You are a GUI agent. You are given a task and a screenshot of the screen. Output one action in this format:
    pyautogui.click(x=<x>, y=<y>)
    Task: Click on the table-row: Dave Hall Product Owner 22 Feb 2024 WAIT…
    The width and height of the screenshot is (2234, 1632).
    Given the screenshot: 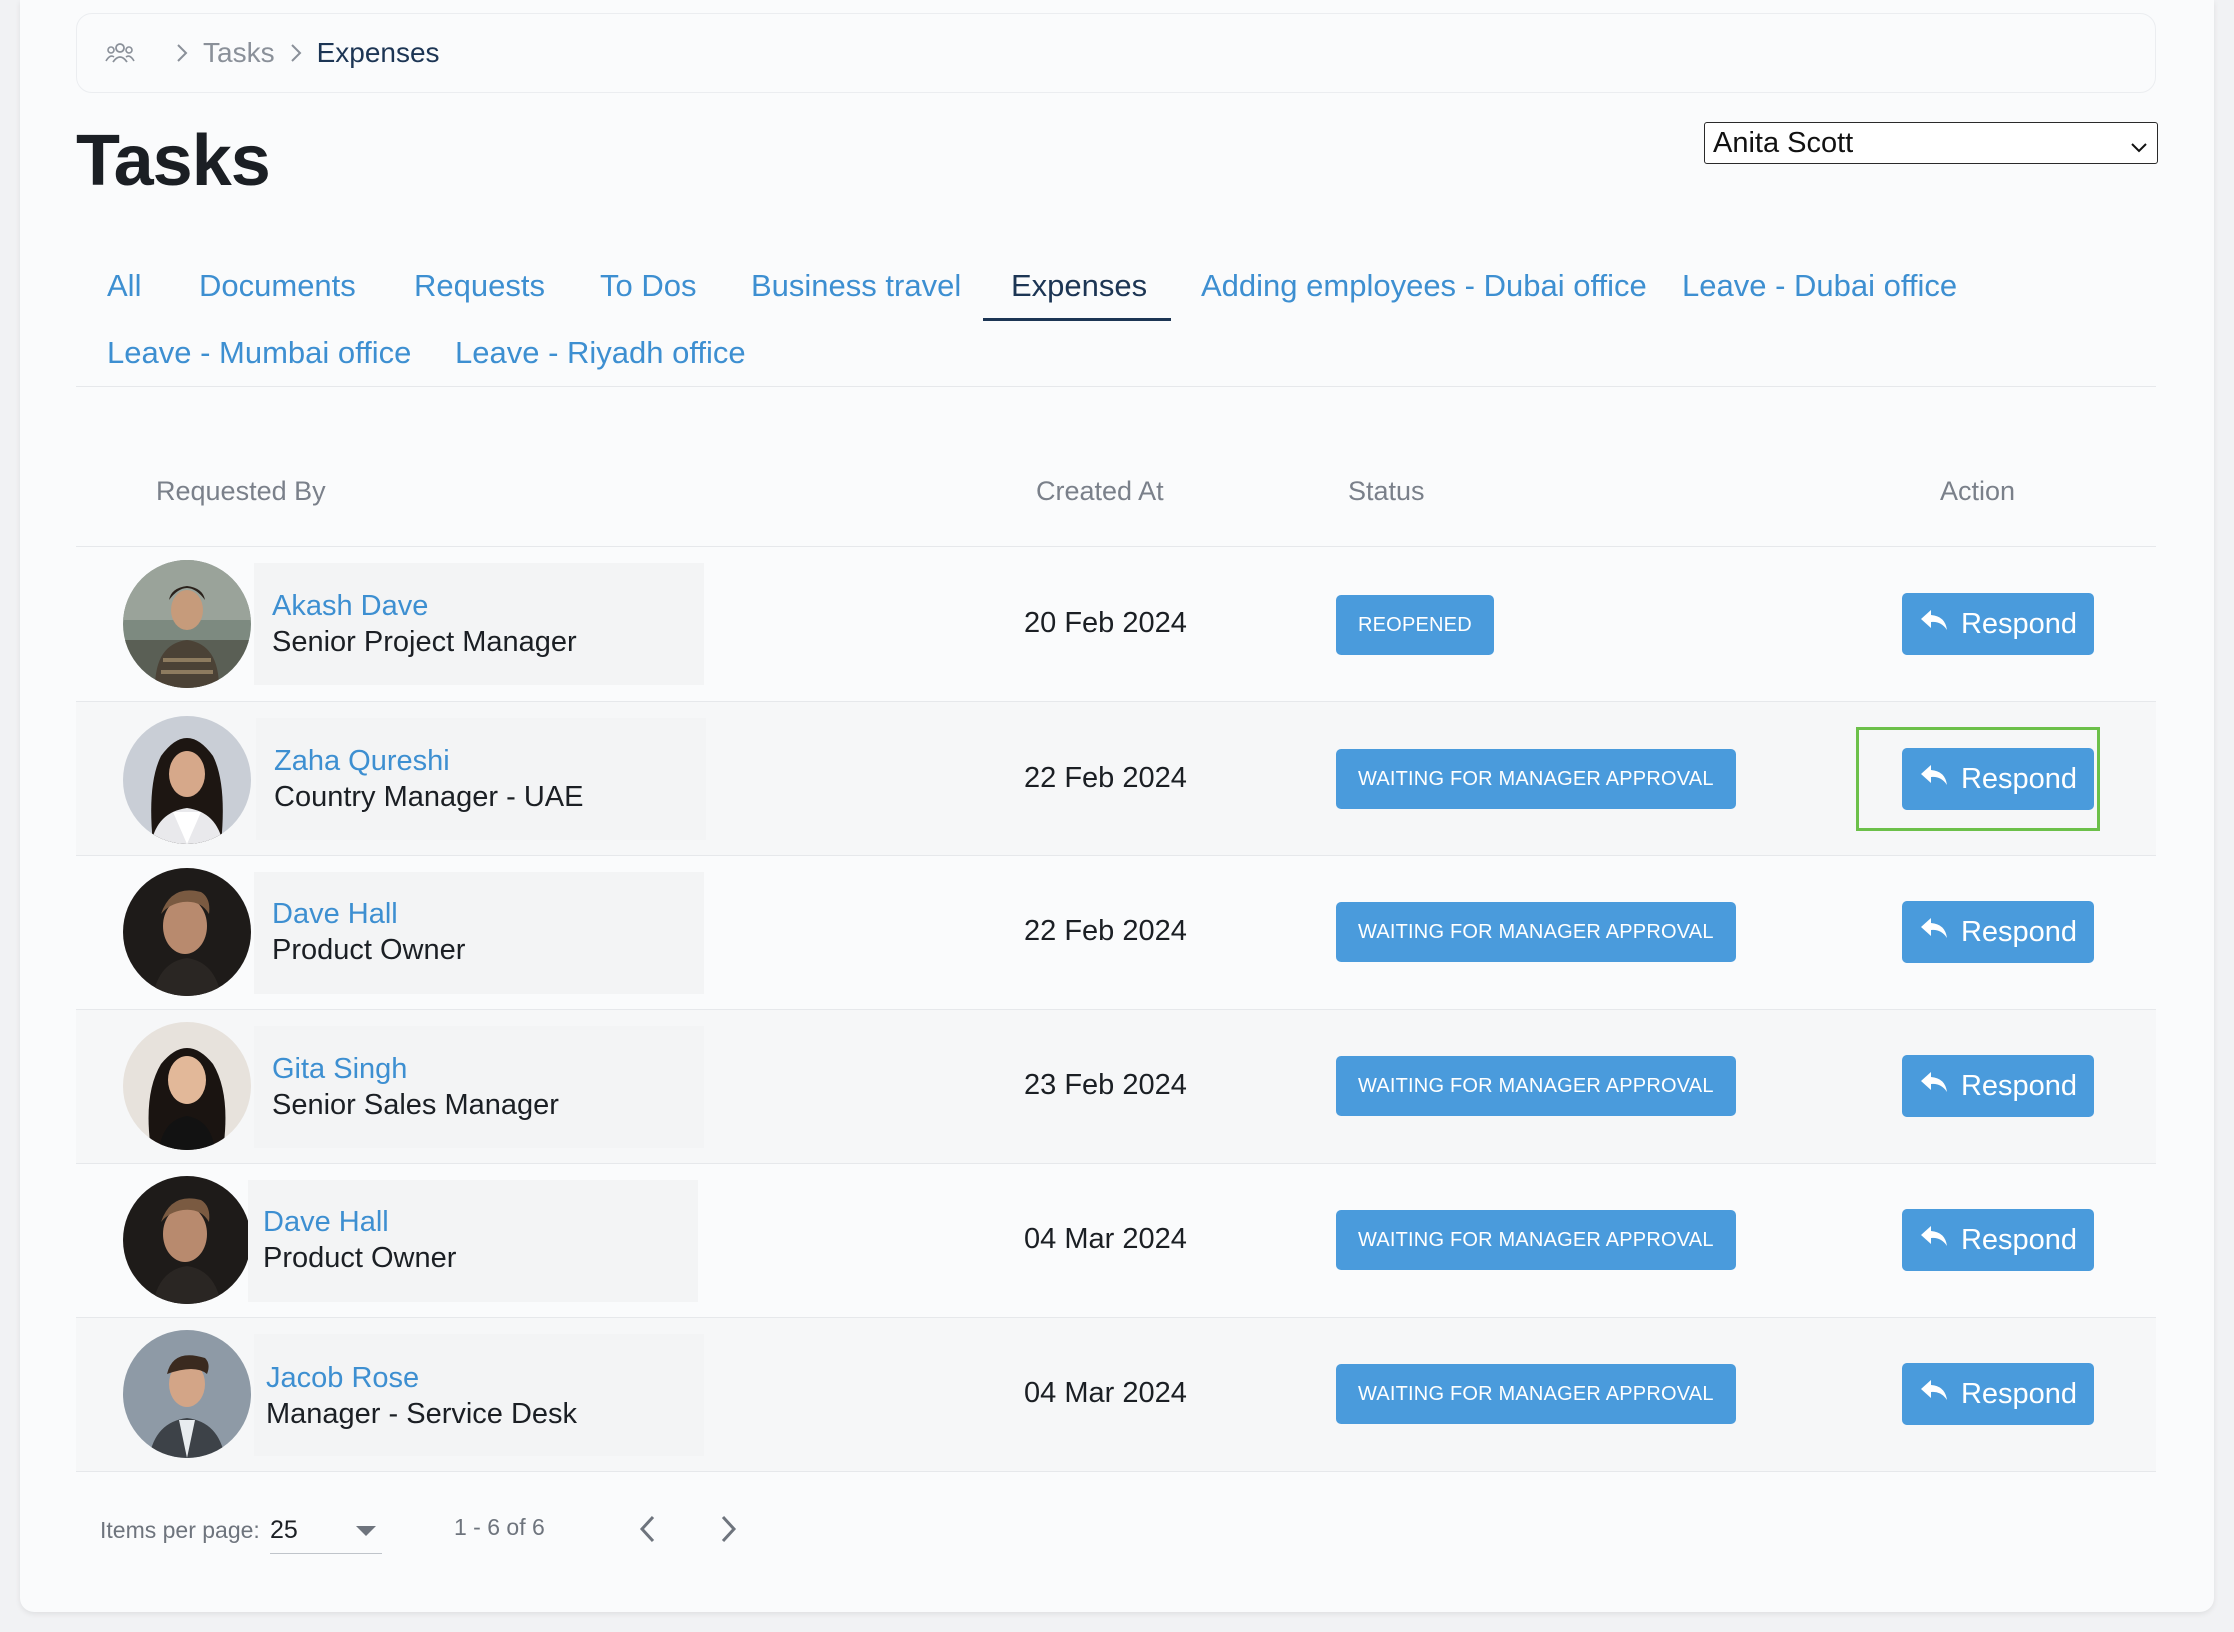 What is the action you would take?
    pyautogui.click(x=1116, y=933)
    